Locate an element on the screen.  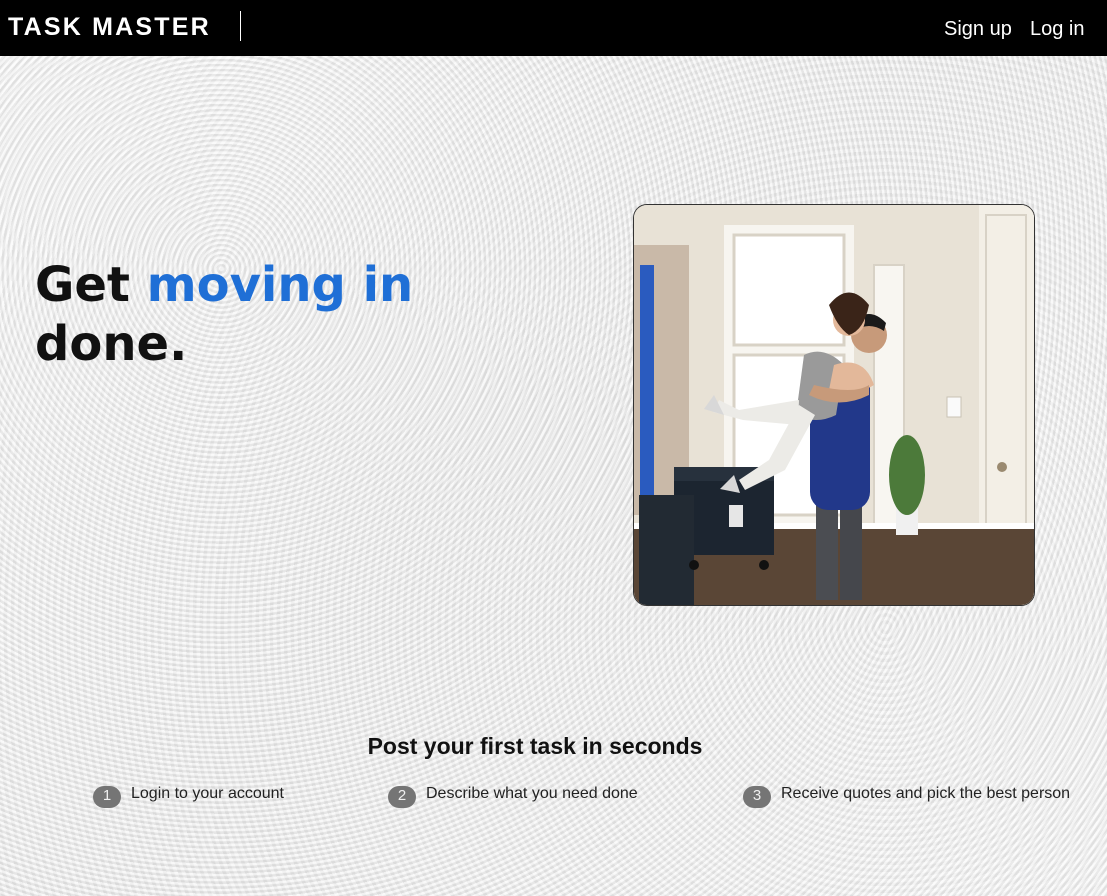
step-number-badge: 1 is located at coordinates (107, 797).